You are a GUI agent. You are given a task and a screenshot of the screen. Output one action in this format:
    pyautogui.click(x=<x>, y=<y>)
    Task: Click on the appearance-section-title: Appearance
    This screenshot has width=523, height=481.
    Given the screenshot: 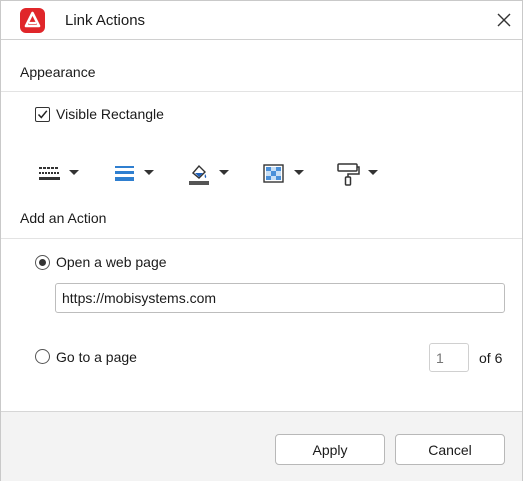 What is the action you would take?
    pyautogui.click(x=58, y=72)
    